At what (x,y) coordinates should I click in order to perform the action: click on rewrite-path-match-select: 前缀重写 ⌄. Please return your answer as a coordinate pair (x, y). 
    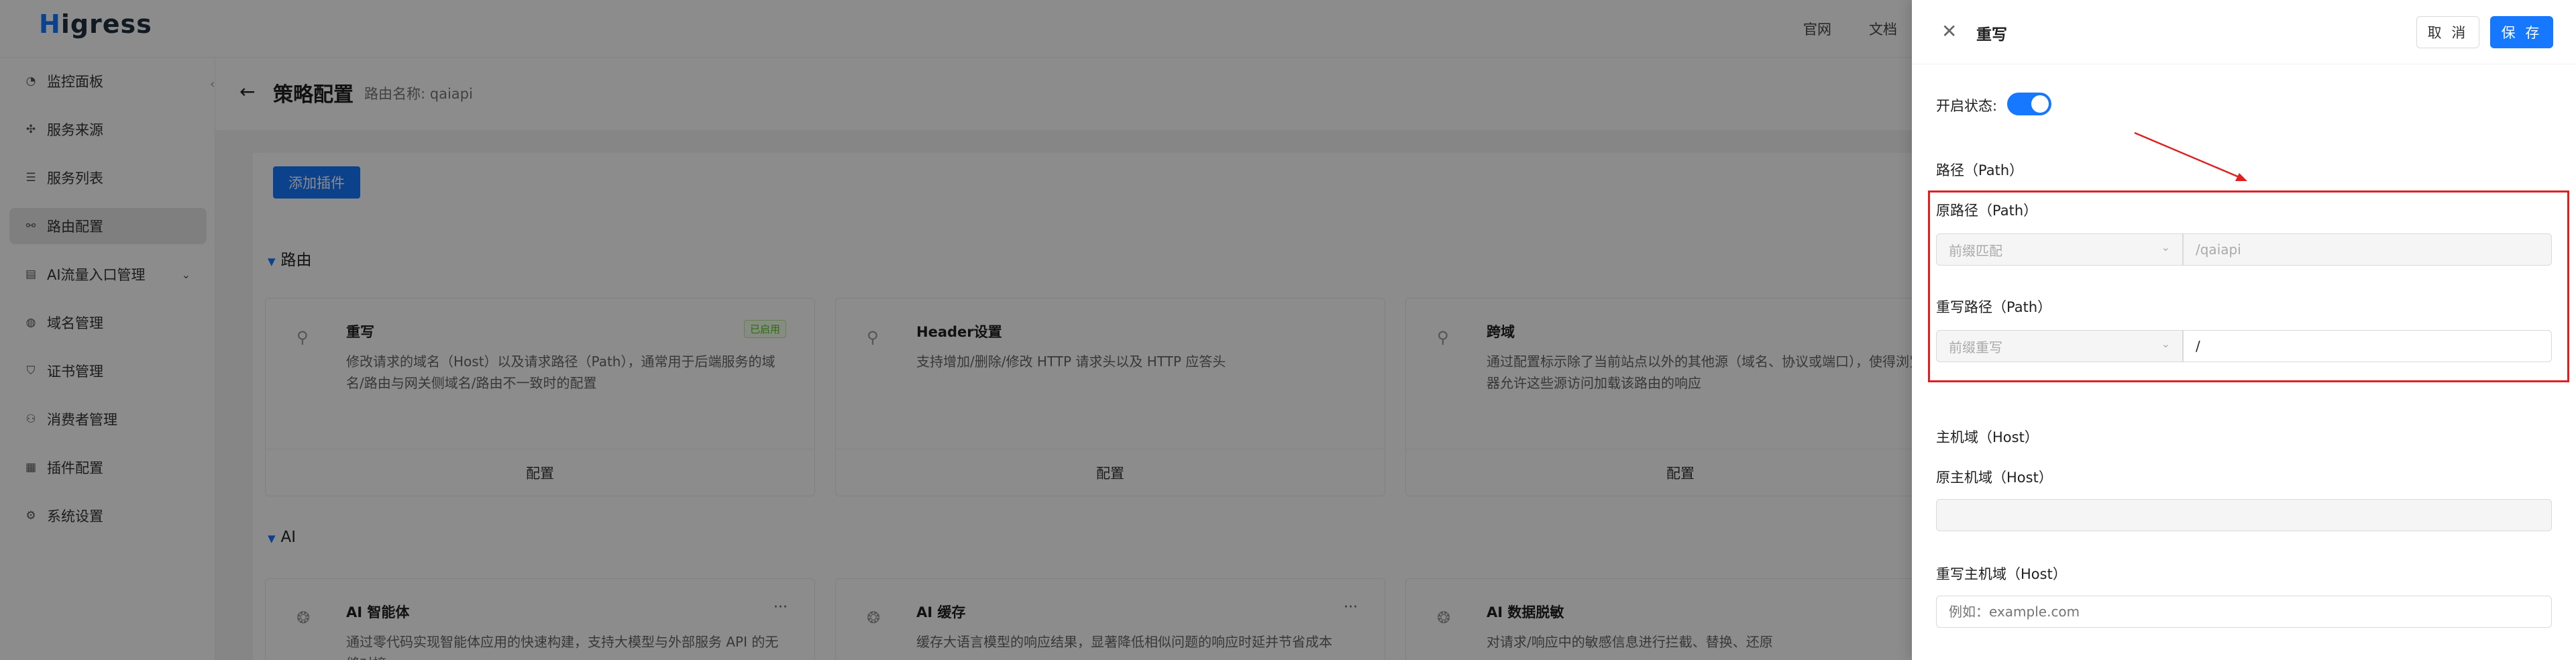
    Looking at the image, I should click on (2059, 346).